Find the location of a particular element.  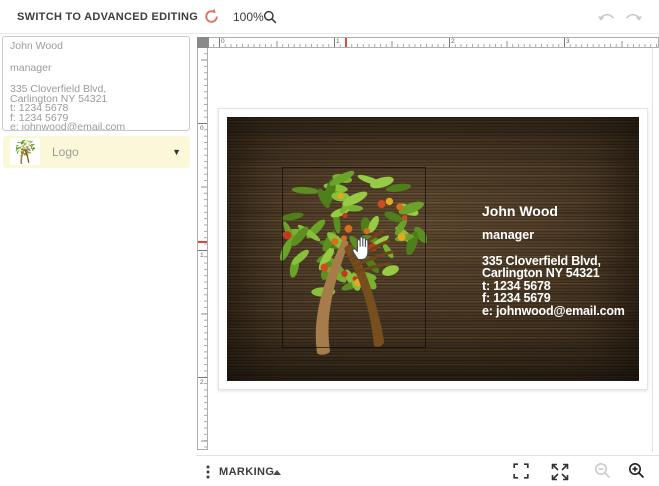

ruler-number: 3 is located at coordinates (568, 41).